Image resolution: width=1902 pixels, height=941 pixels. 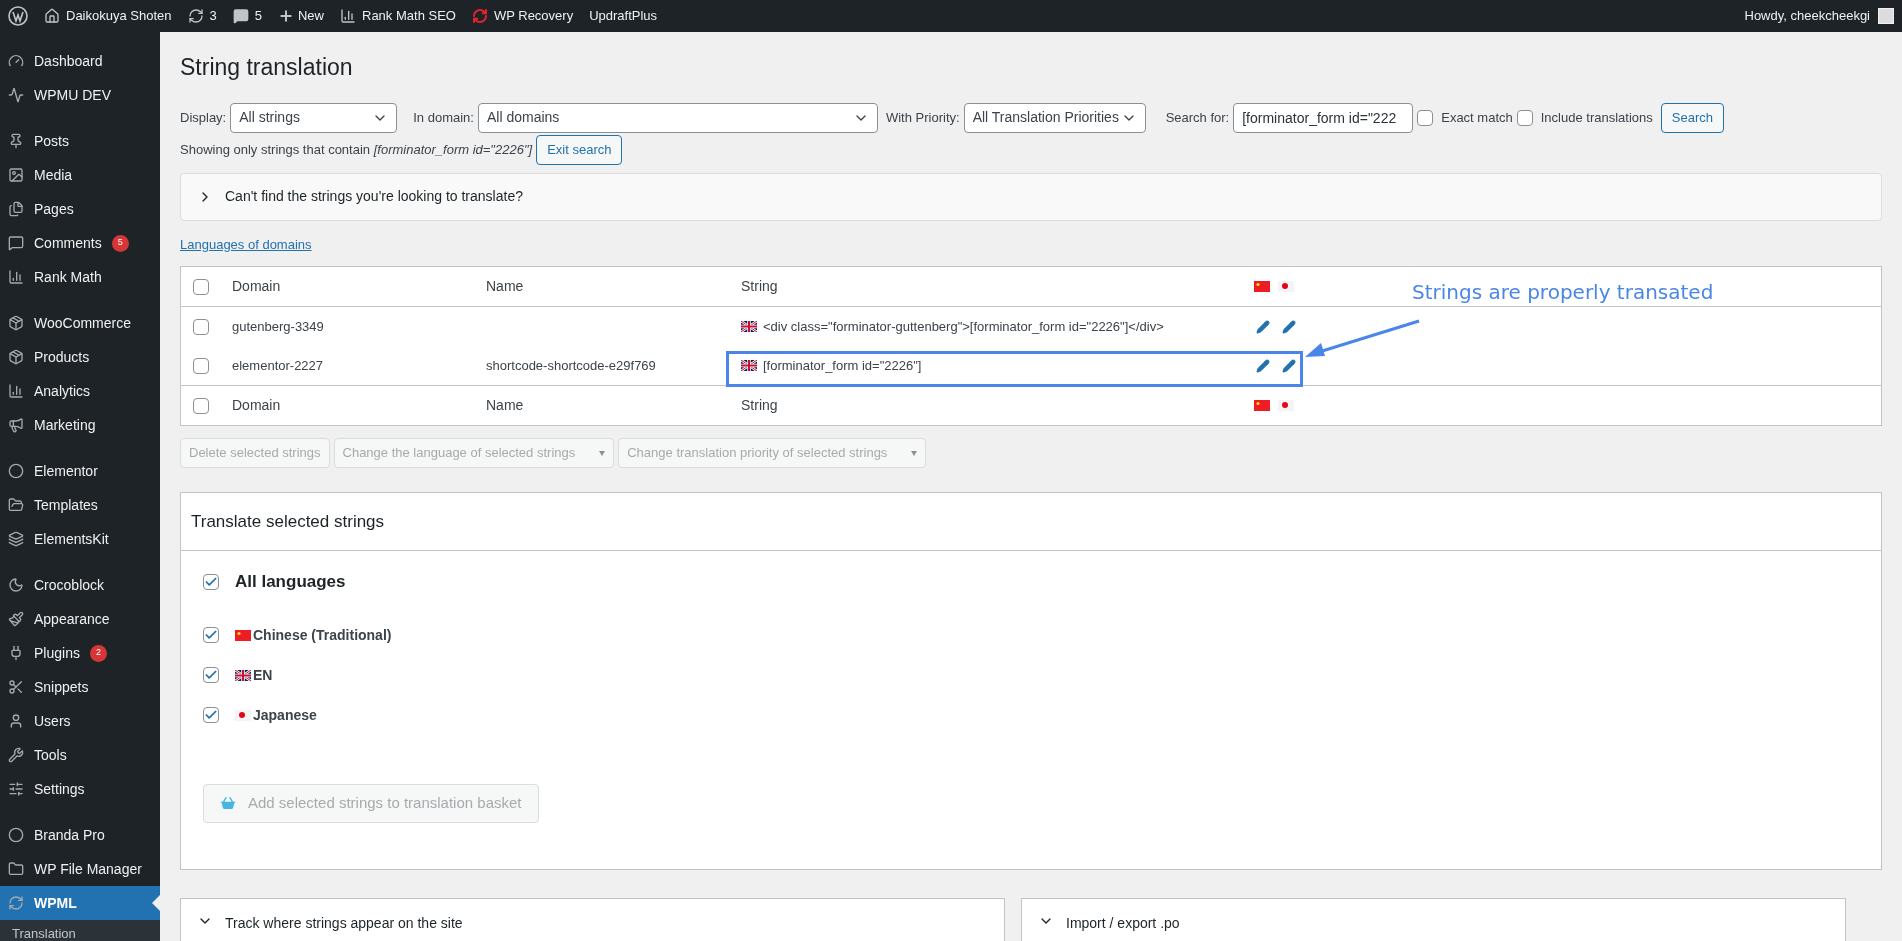 What do you see at coordinates (398, 16) in the screenshot?
I see `toolbar-link: Rank Math SEO` at bounding box center [398, 16].